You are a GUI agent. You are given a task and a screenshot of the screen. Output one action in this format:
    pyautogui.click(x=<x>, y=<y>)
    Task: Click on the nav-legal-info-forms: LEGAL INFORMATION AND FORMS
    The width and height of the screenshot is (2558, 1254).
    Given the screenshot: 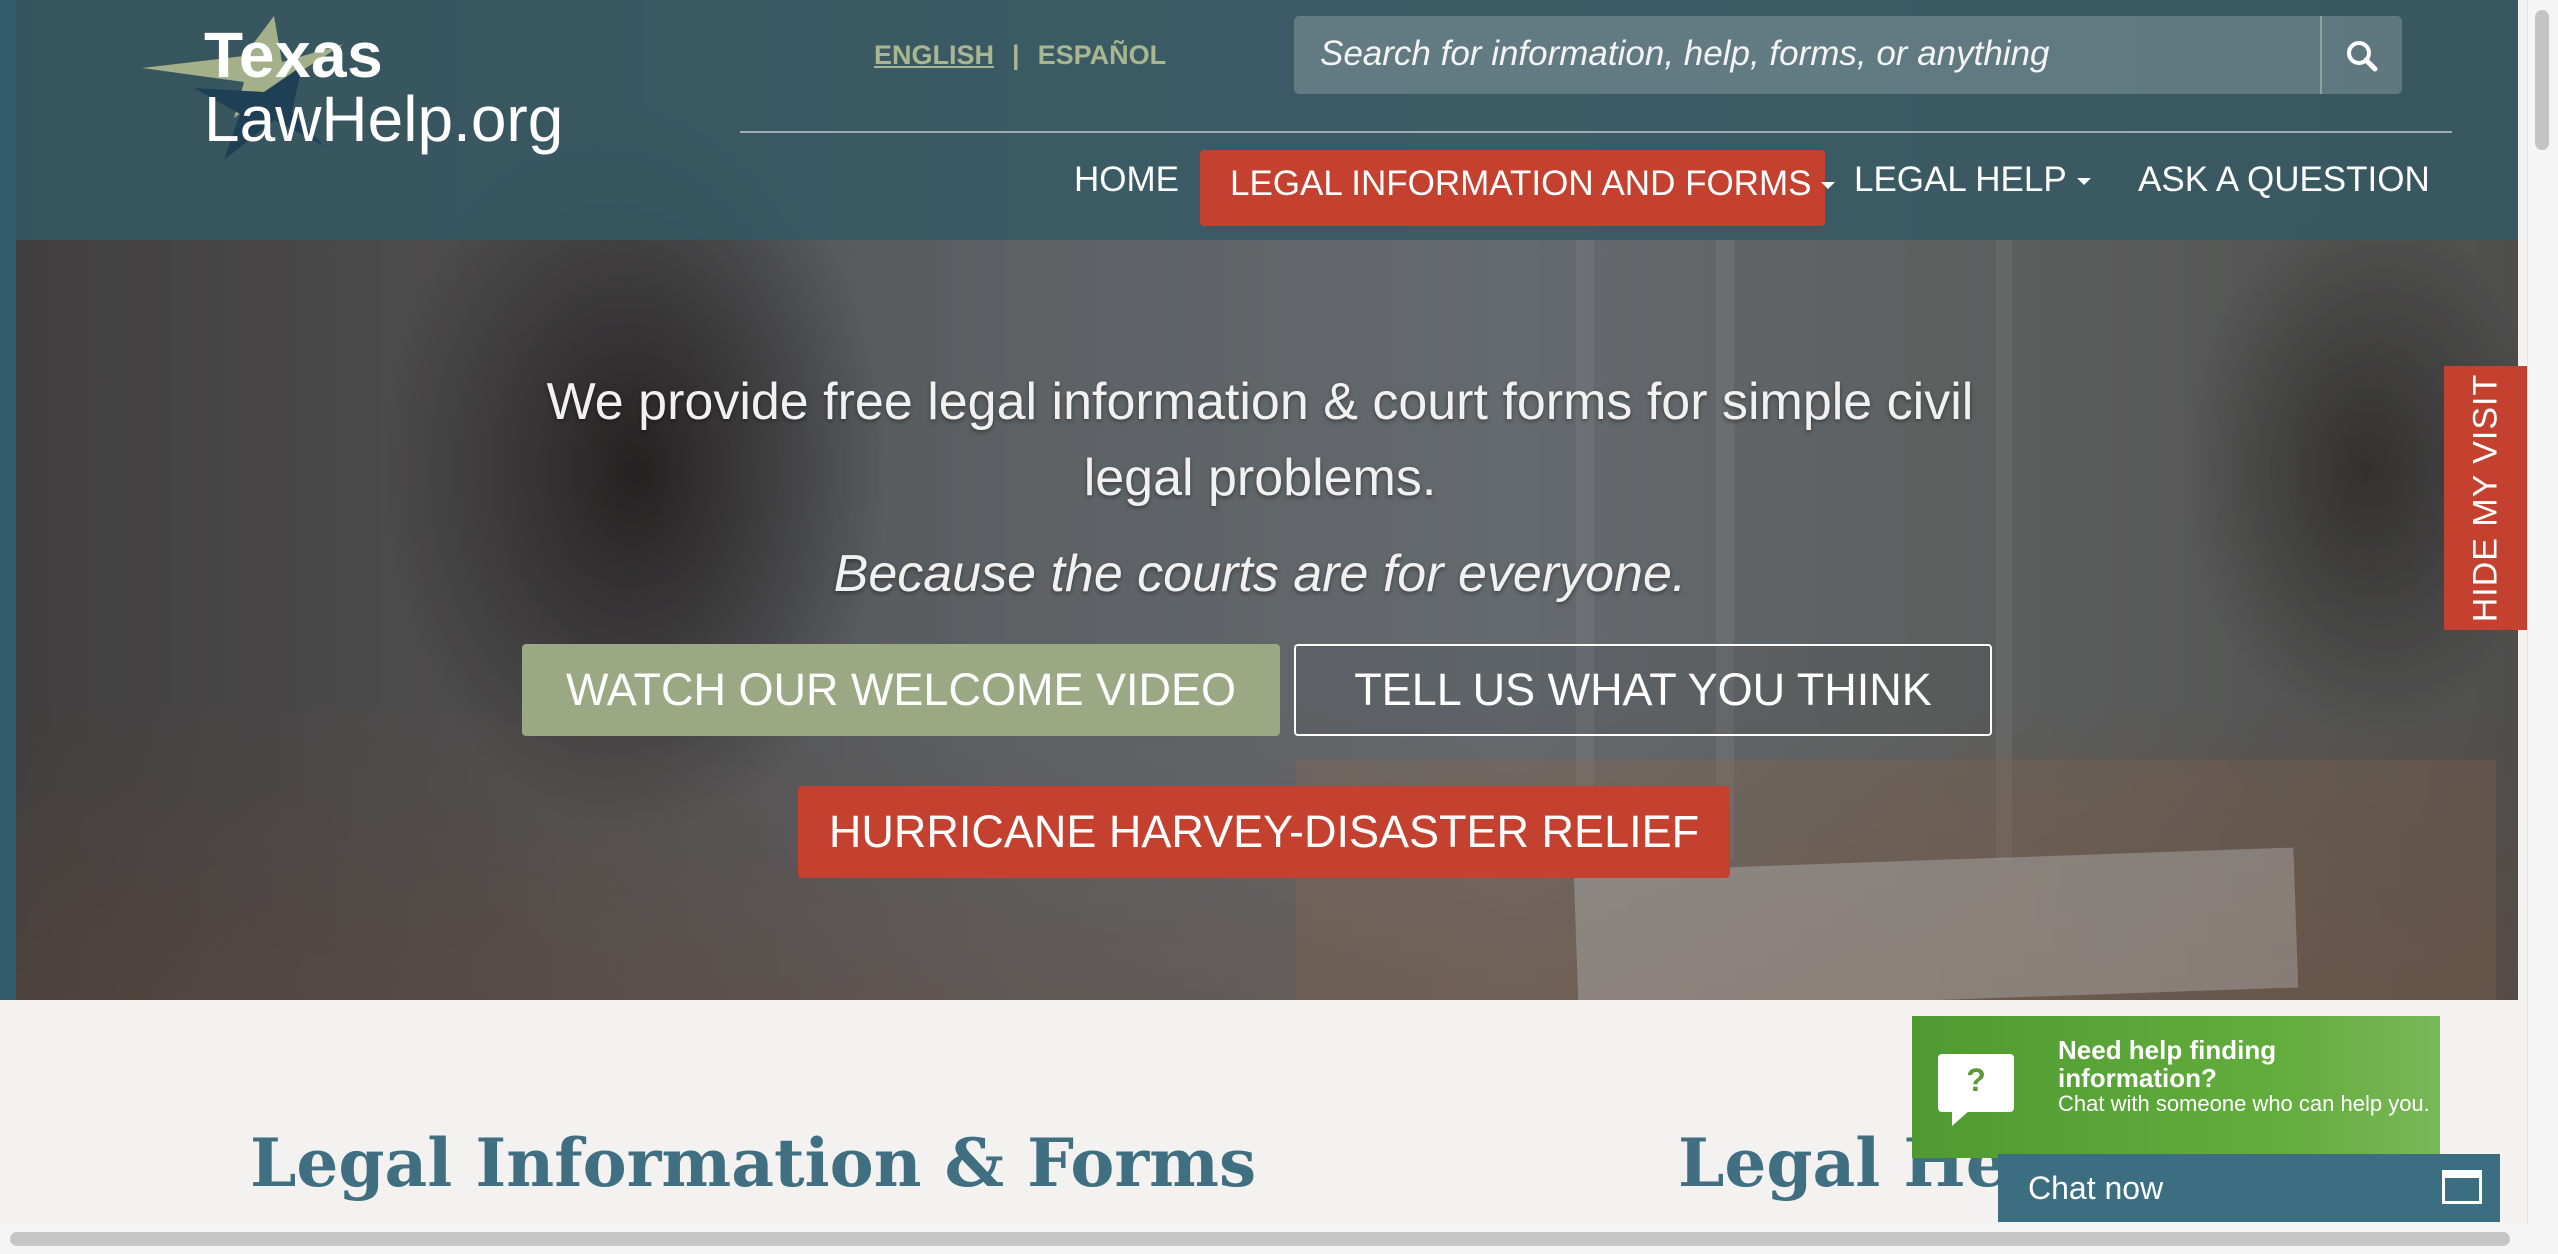 What is the action you would take?
    pyautogui.click(x=1518, y=188)
    